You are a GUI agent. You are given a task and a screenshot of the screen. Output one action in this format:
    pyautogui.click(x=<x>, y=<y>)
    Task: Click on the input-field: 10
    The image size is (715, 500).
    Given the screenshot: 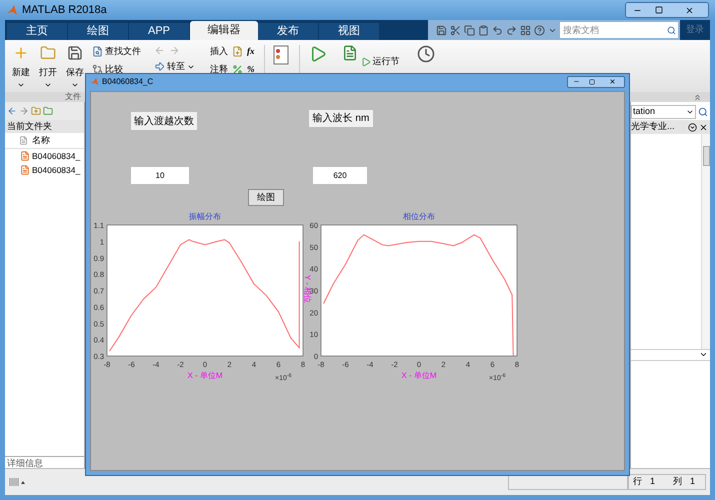 What is the action you would take?
    pyautogui.click(x=160, y=175)
    